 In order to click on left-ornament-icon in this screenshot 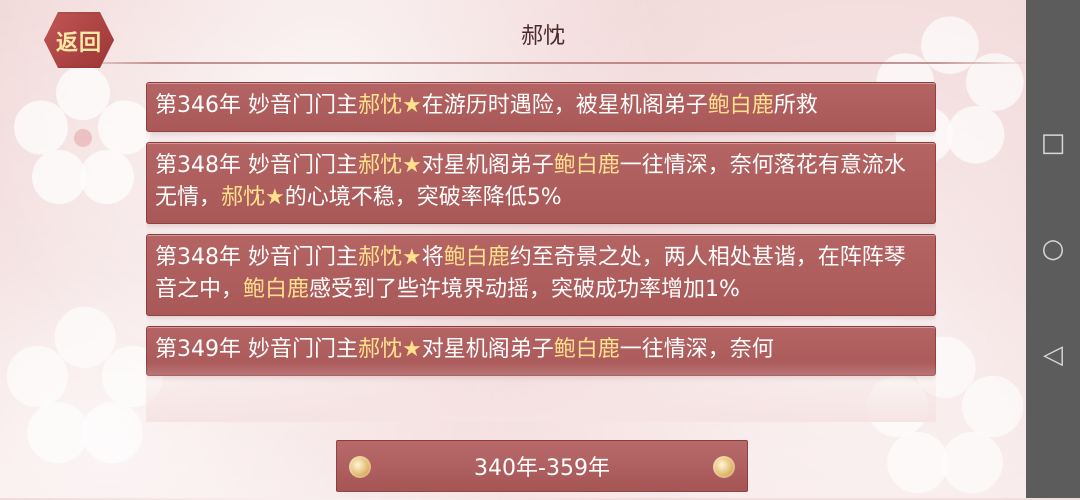, I will do `click(360, 467)`.